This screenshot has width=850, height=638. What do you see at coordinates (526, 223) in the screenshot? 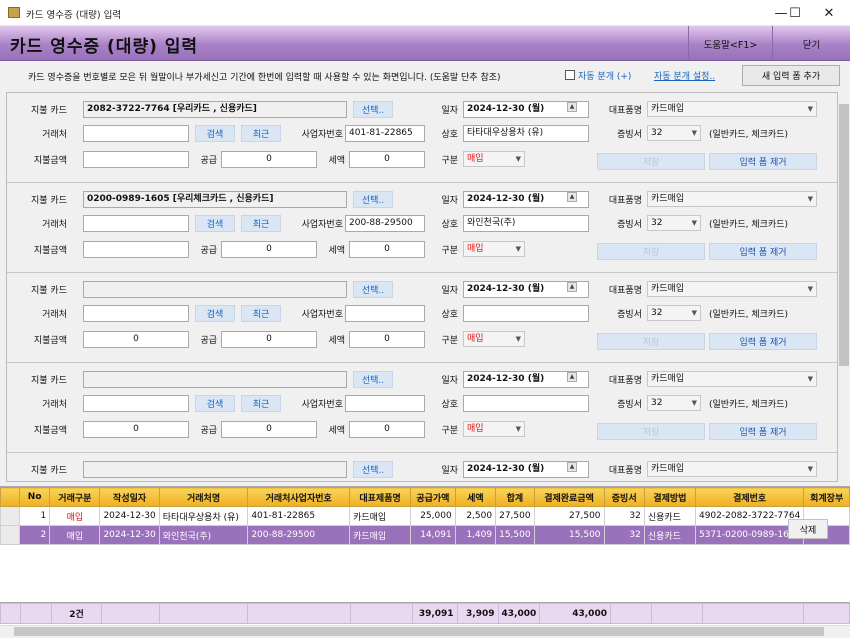
I see `company-input: 와인천국(주)` at bounding box center [526, 223].